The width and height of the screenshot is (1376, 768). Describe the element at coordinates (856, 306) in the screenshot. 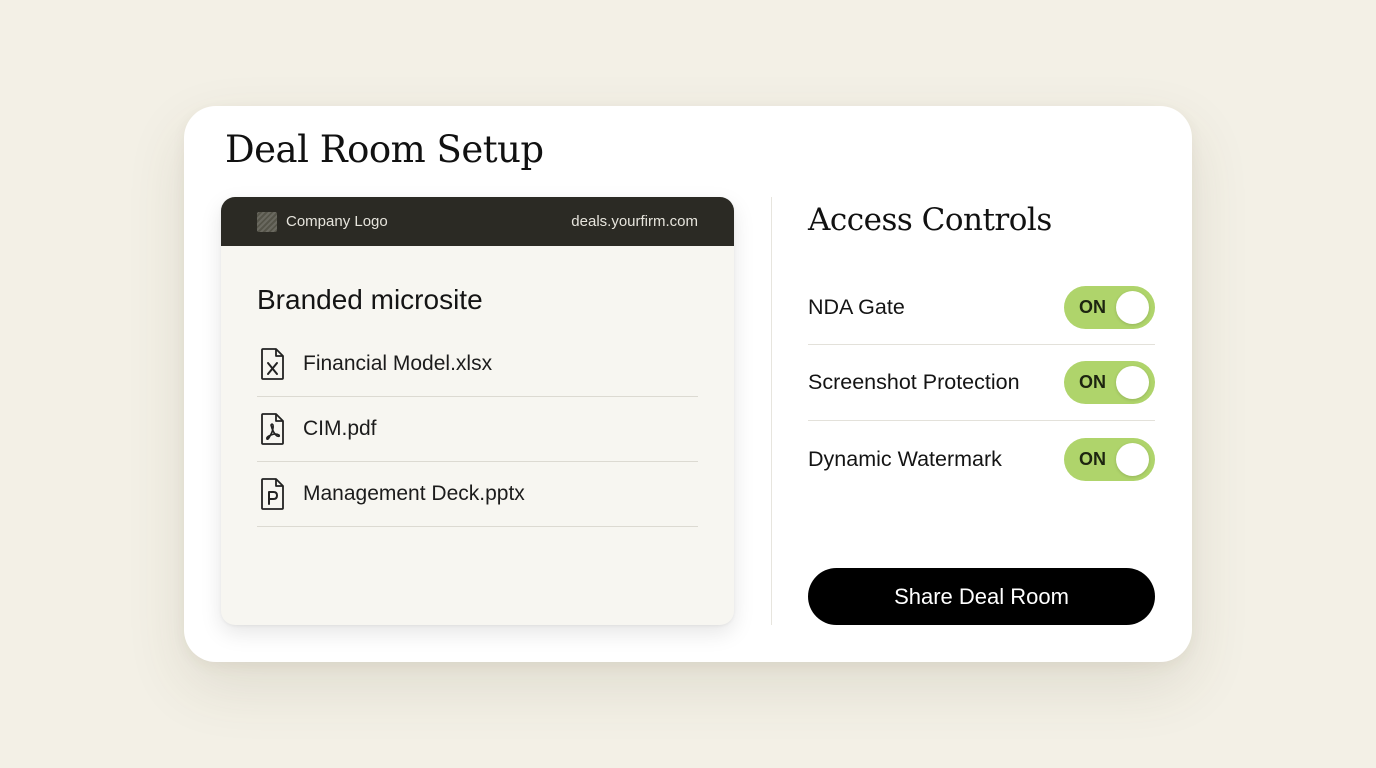

I see `control-label: NDA Gate` at that location.